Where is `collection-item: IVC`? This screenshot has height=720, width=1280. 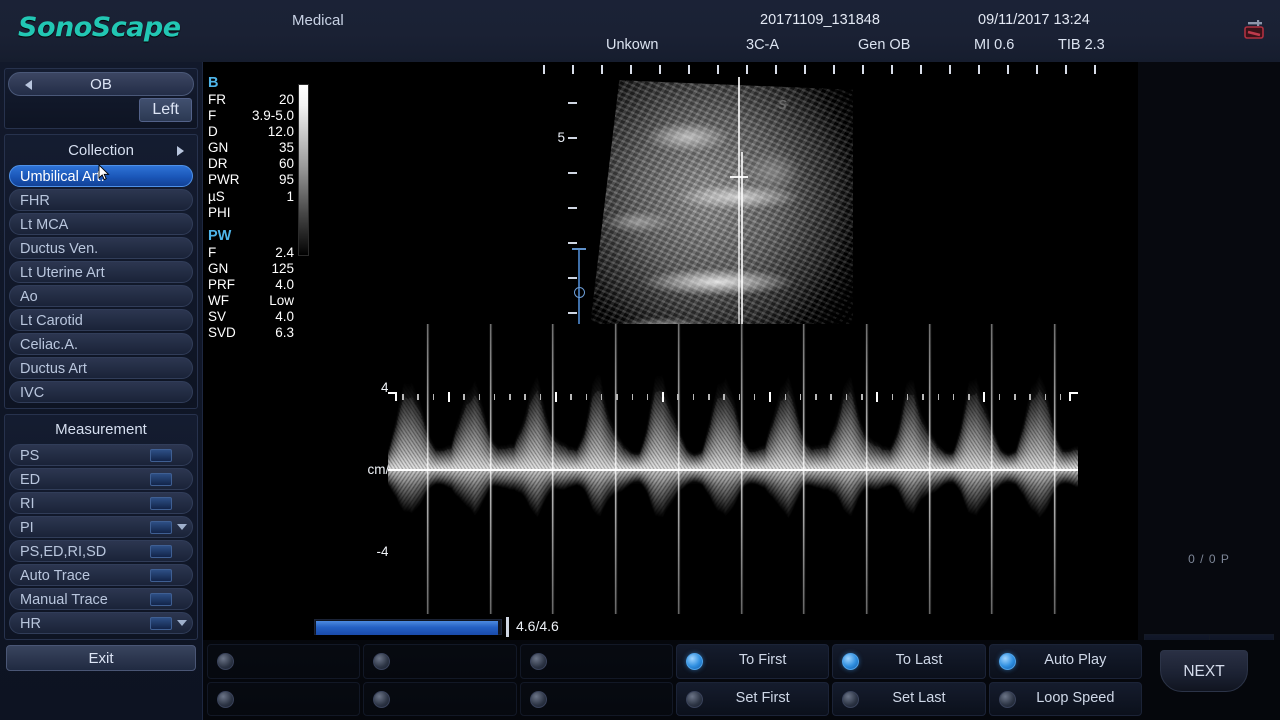
collection-item: IVC is located at coordinates (101, 392).